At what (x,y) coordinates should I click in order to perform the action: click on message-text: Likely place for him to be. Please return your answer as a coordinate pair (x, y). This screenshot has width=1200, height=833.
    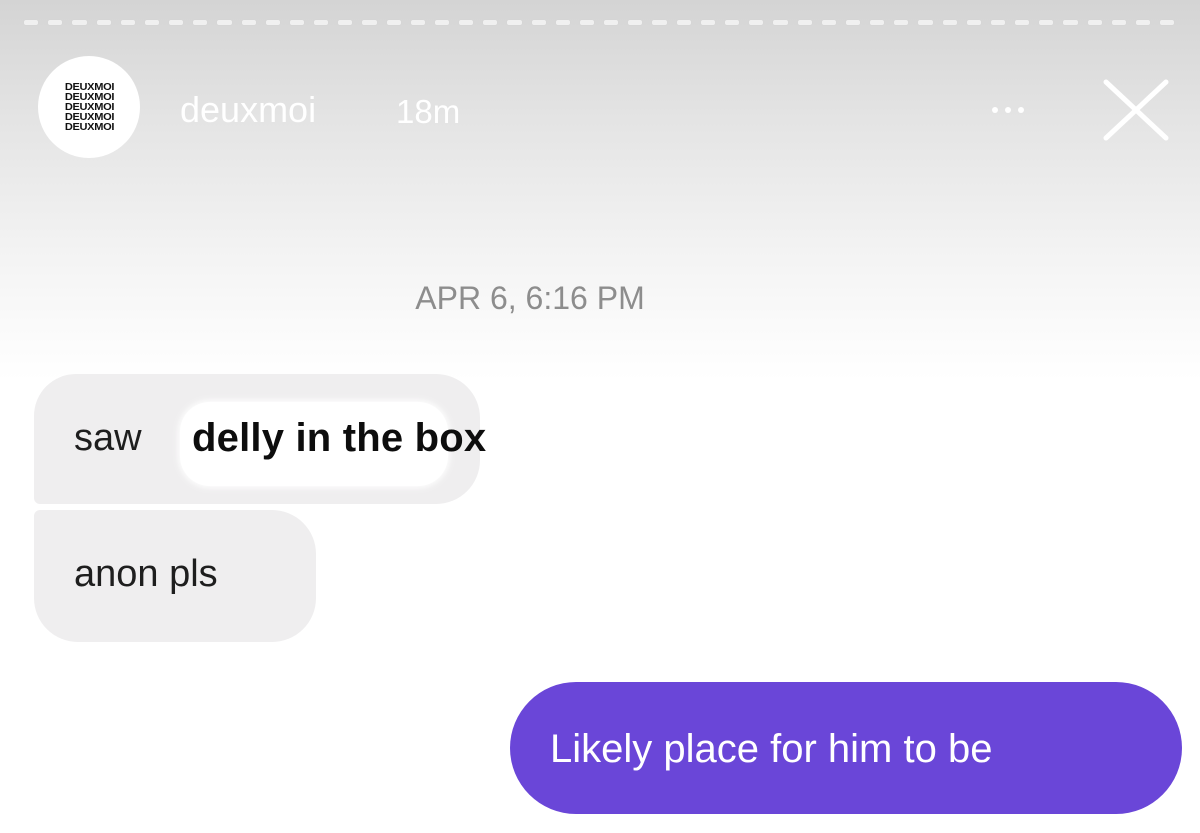
    Looking at the image, I should click on (771, 749).